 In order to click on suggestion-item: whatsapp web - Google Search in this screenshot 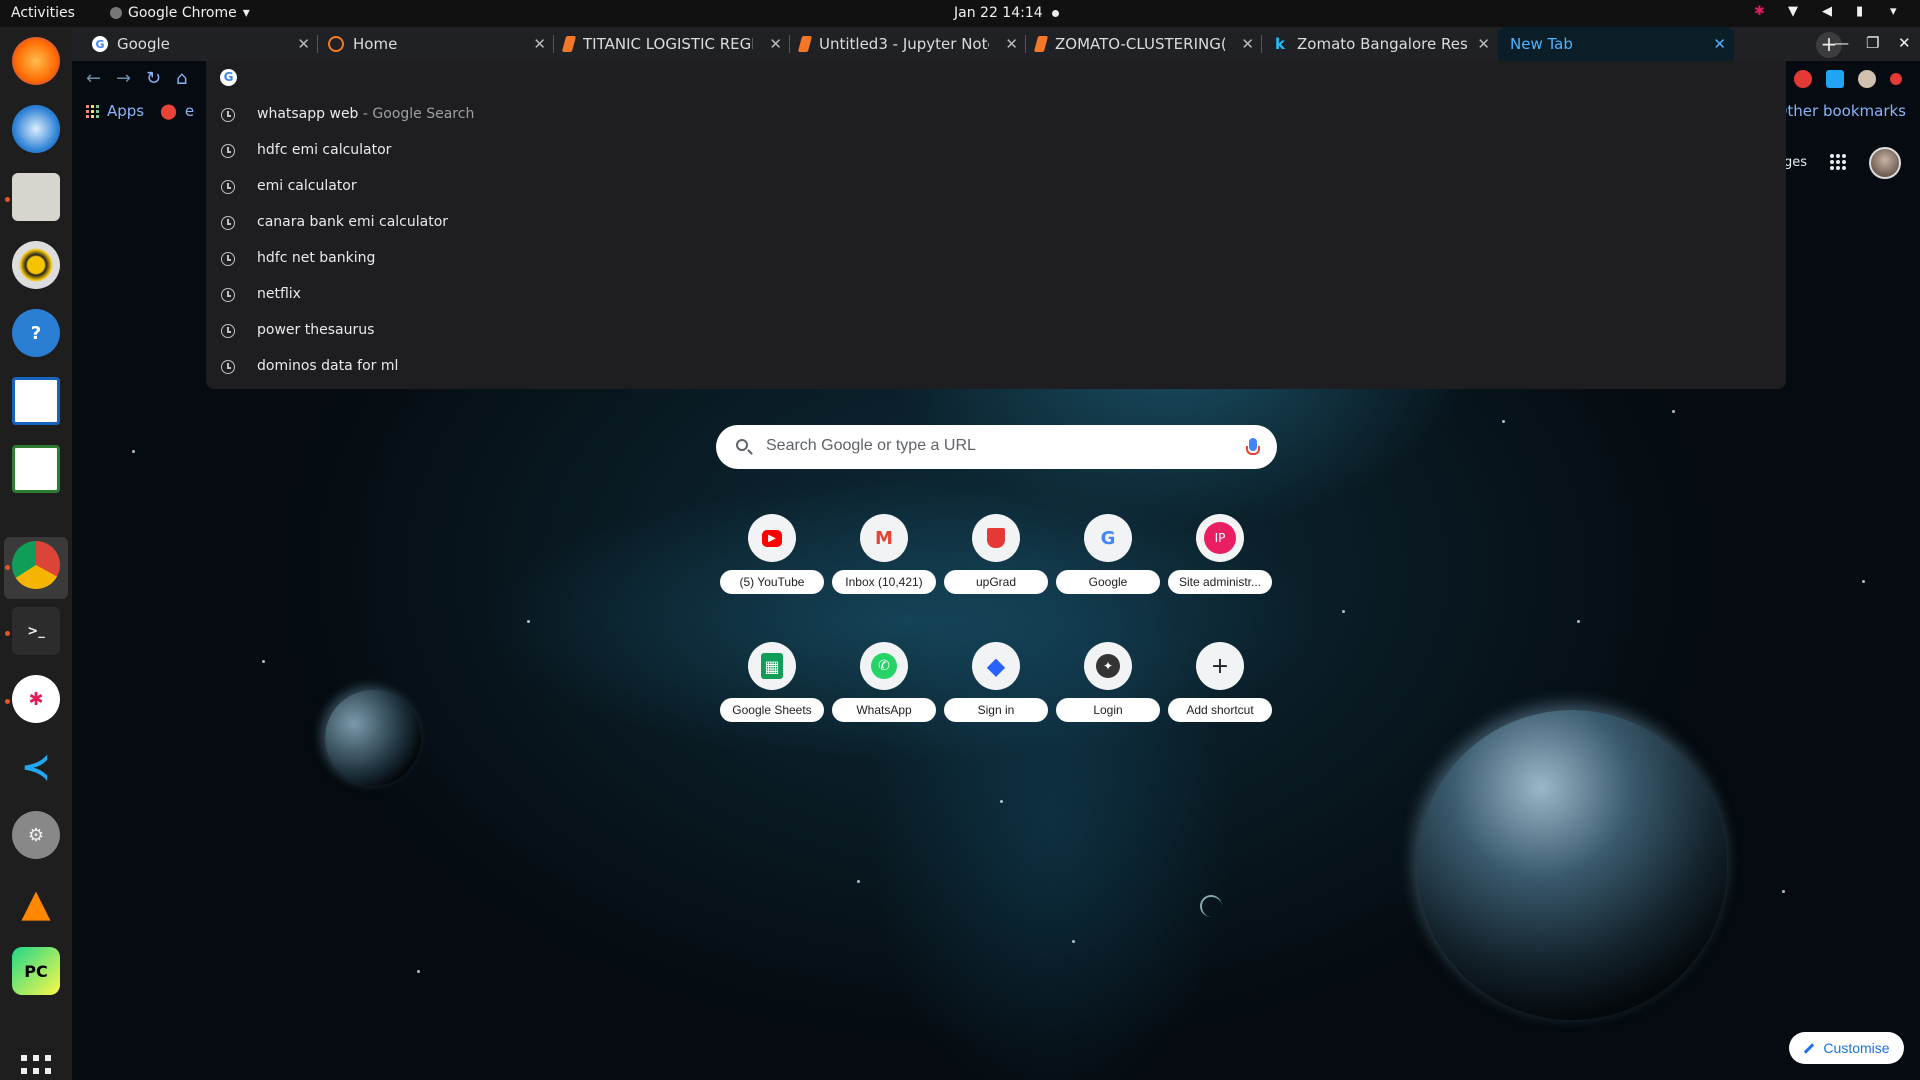, I will do `click(996, 115)`.